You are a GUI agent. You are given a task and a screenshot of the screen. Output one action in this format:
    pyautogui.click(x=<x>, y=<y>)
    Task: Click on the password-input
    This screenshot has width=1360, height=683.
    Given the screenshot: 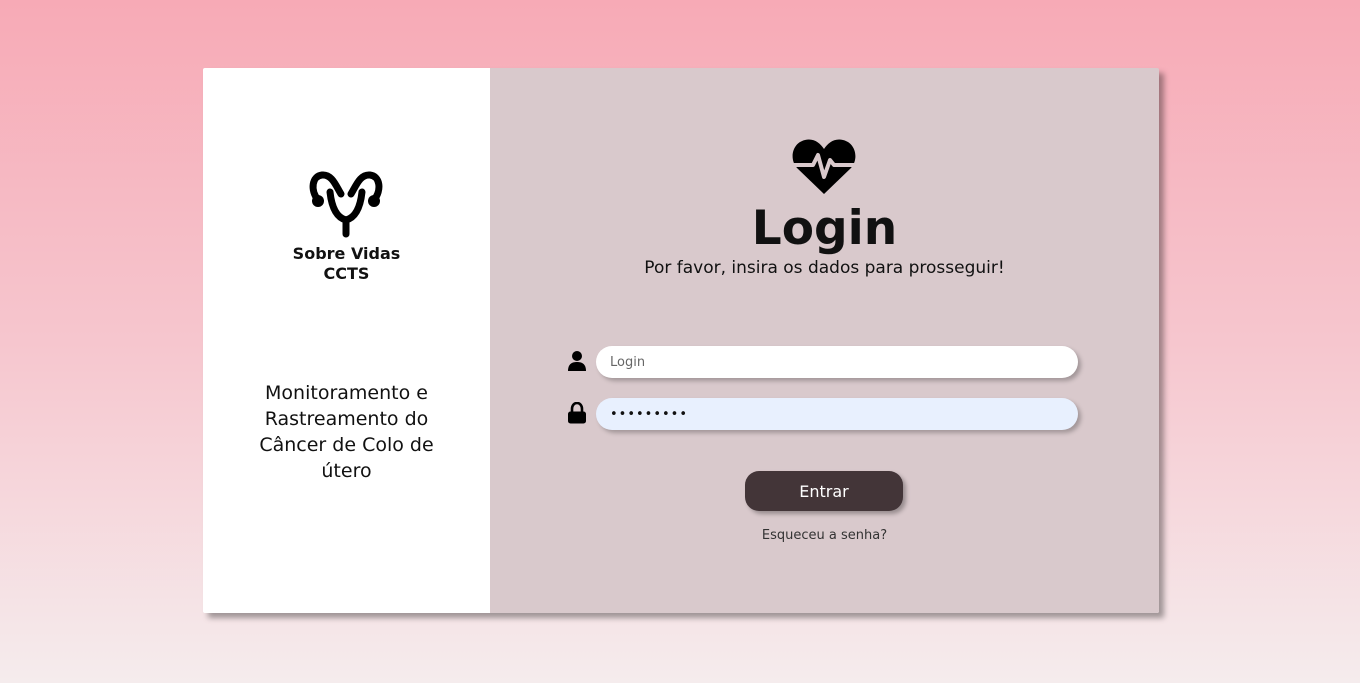 What is the action you would take?
    pyautogui.click(x=837, y=414)
    